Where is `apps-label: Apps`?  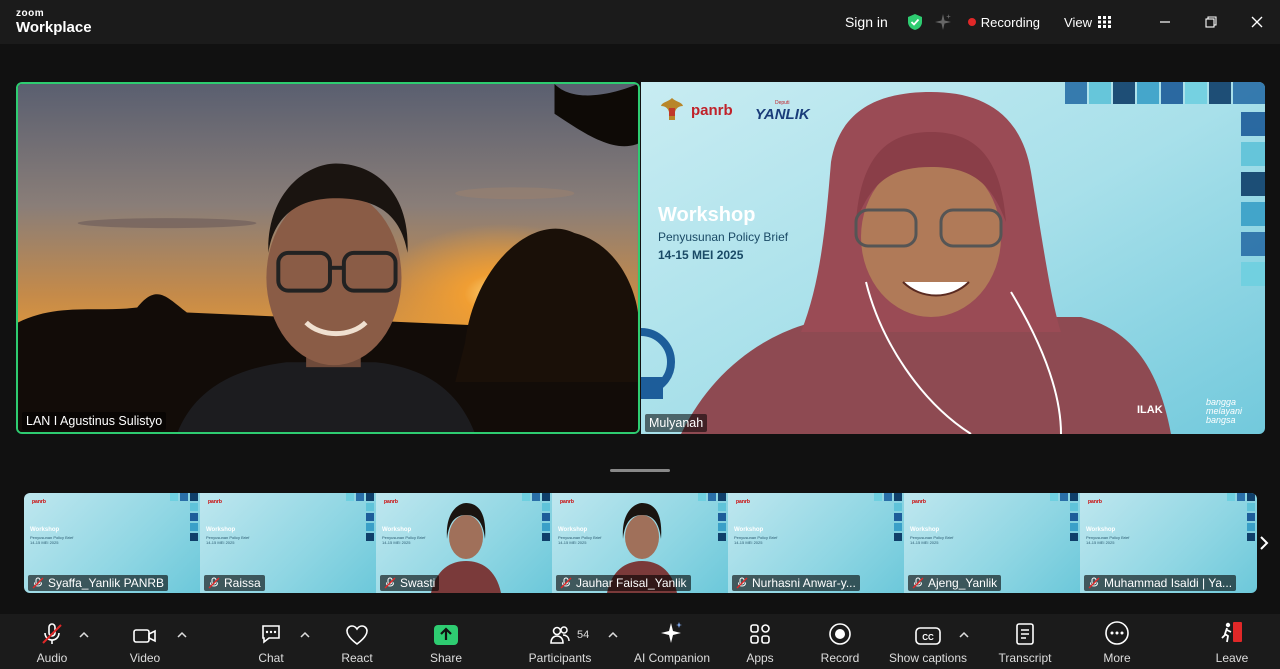 apps-label: Apps is located at coordinates (760, 658).